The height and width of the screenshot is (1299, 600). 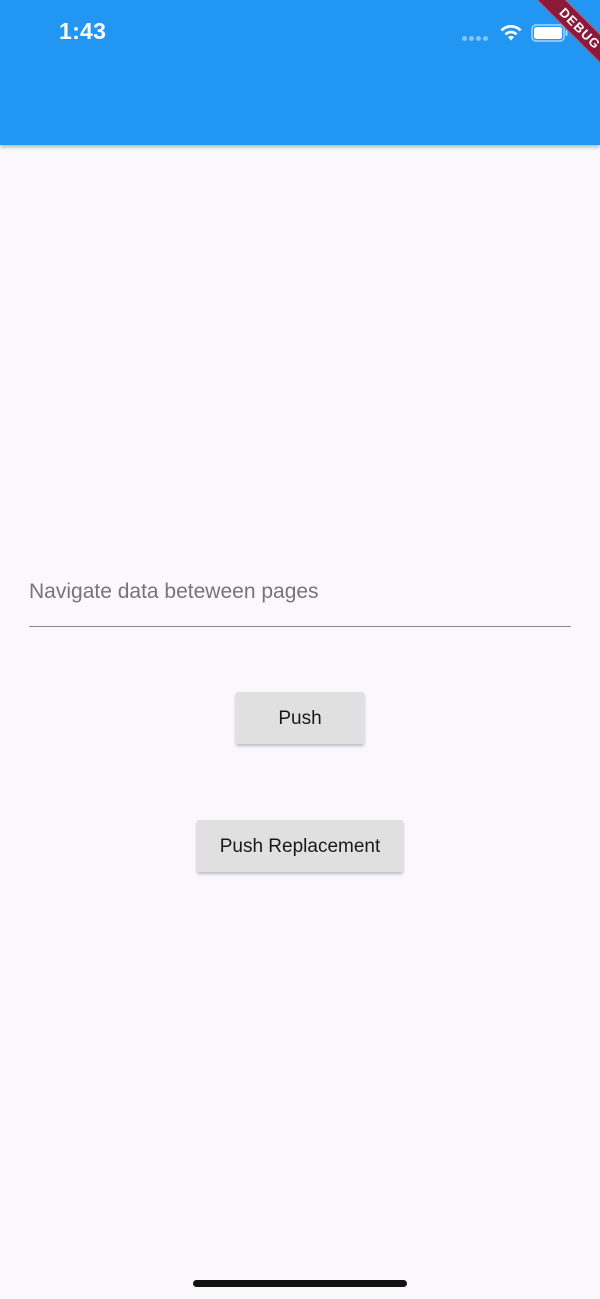 I want to click on push-replacement-button: Push Replacement, so click(x=300, y=846).